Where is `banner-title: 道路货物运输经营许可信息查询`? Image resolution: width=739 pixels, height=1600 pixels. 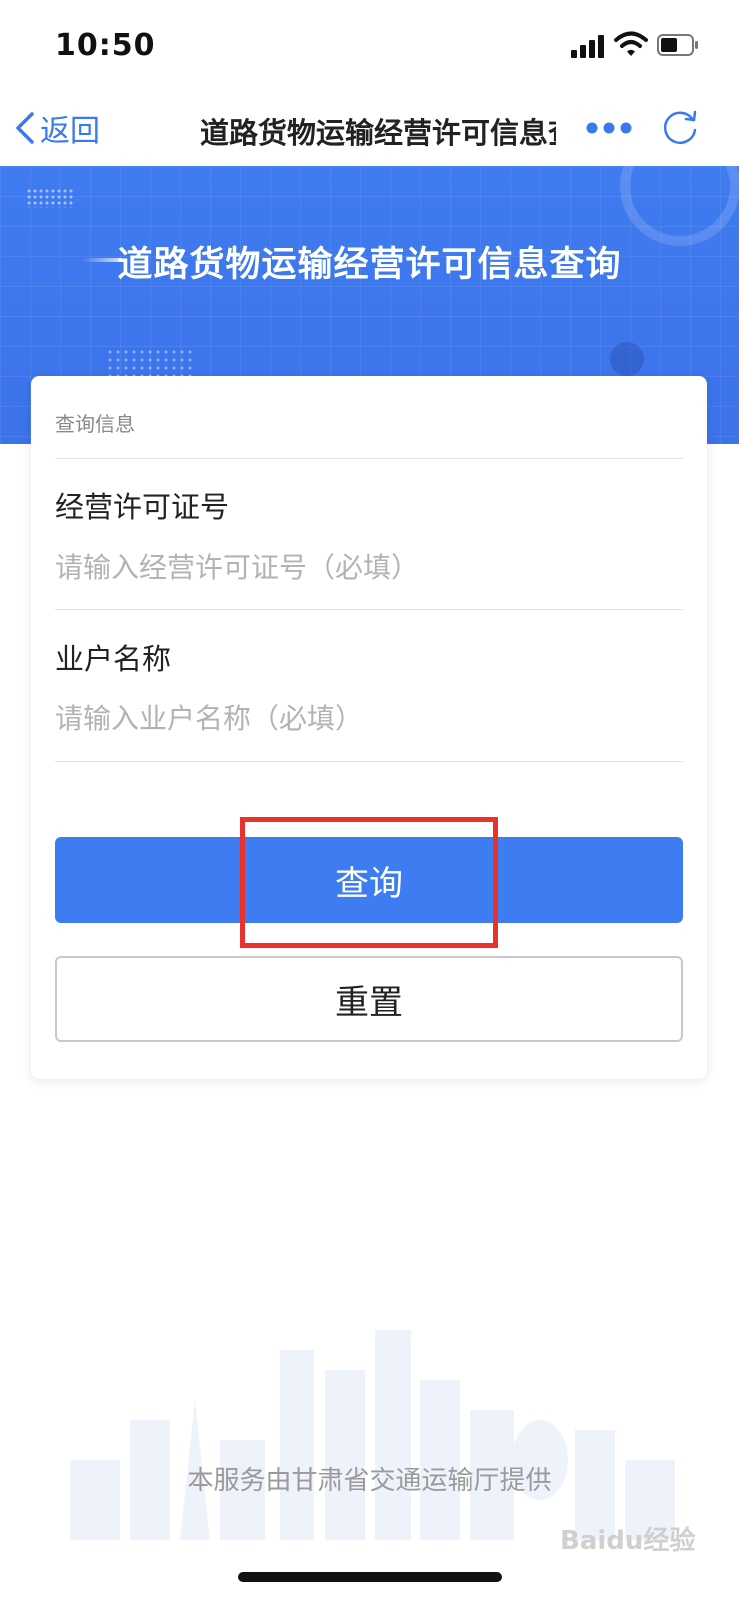
banner-title: 道路货物运输经营许可信息查询 is located at coordinates (369, 265).